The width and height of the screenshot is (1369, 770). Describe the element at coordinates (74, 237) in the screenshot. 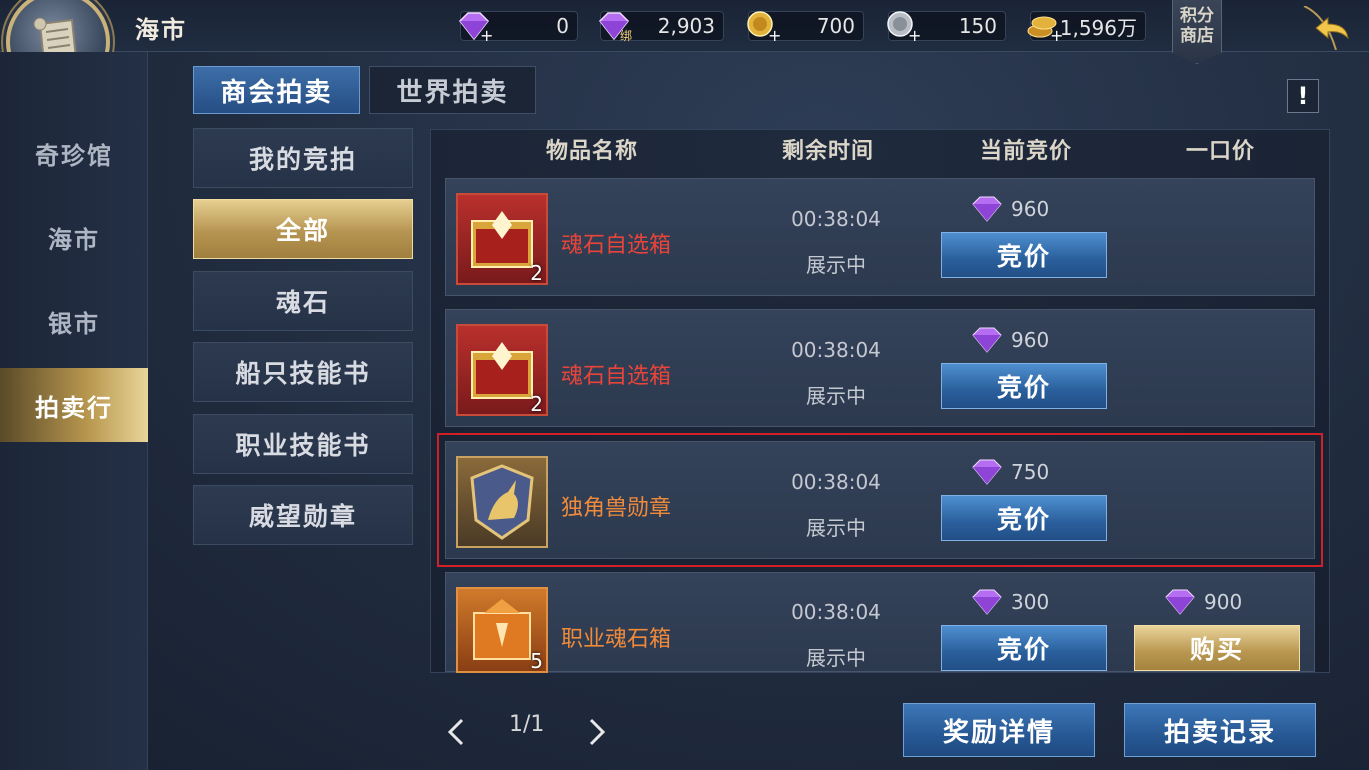

I see `nav-item-sea-market: 海市` at that location.